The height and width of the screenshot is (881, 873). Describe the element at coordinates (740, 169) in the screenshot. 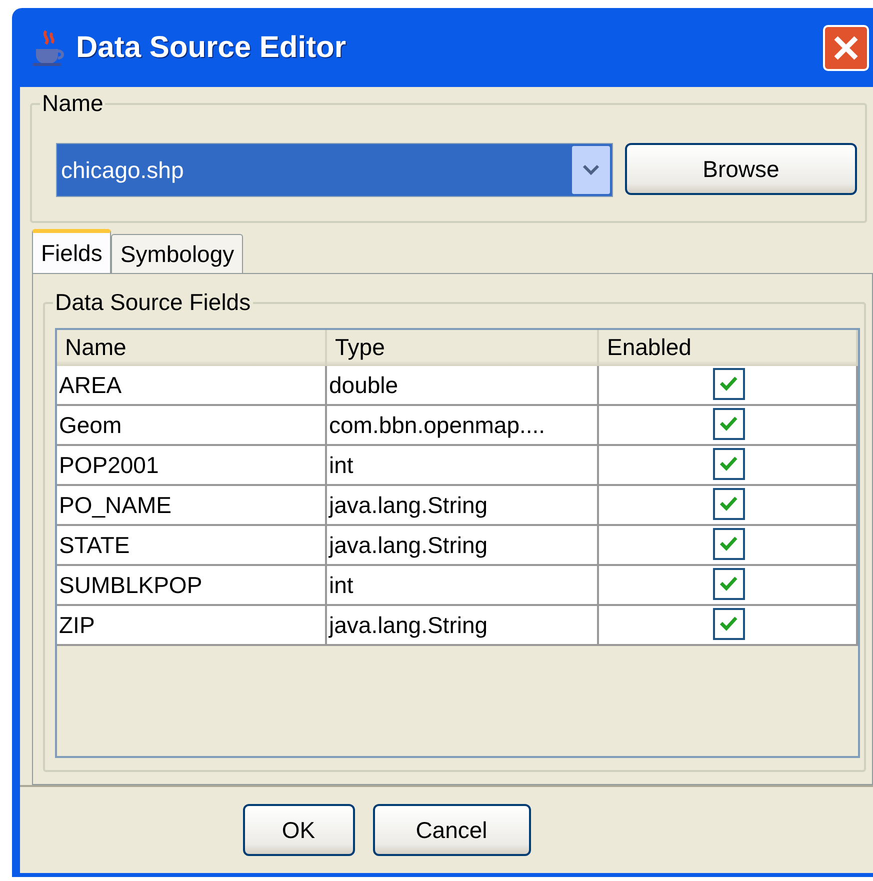

I see `browse-button: Browse` at that location.